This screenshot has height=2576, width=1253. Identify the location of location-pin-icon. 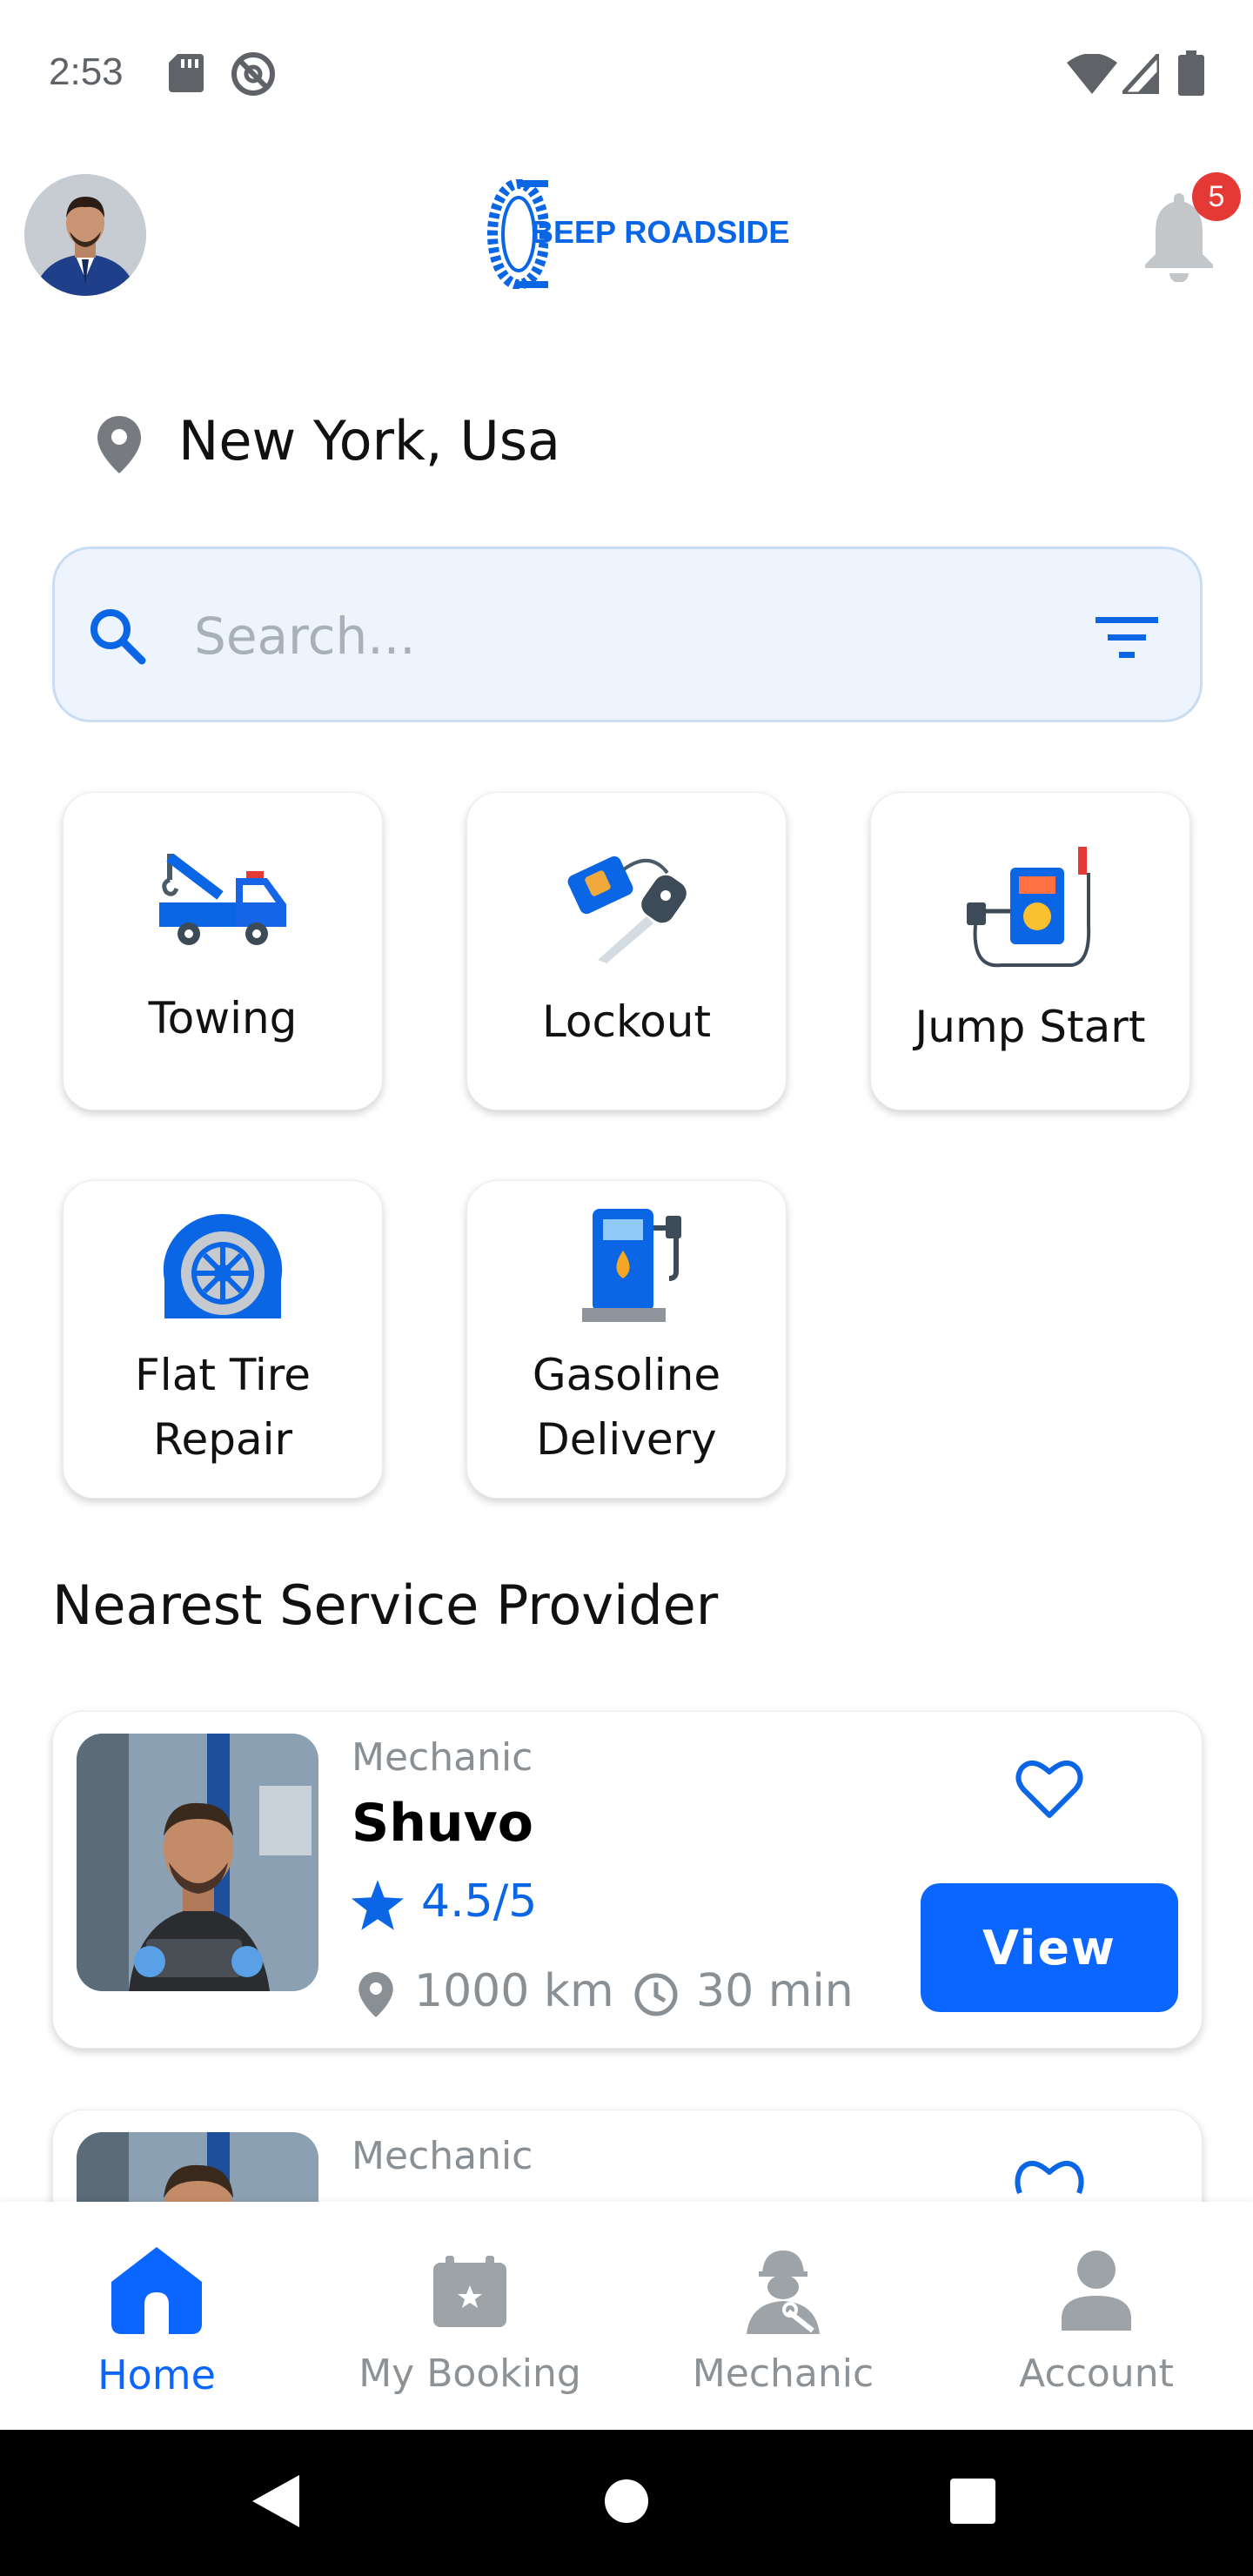
(119, 445).